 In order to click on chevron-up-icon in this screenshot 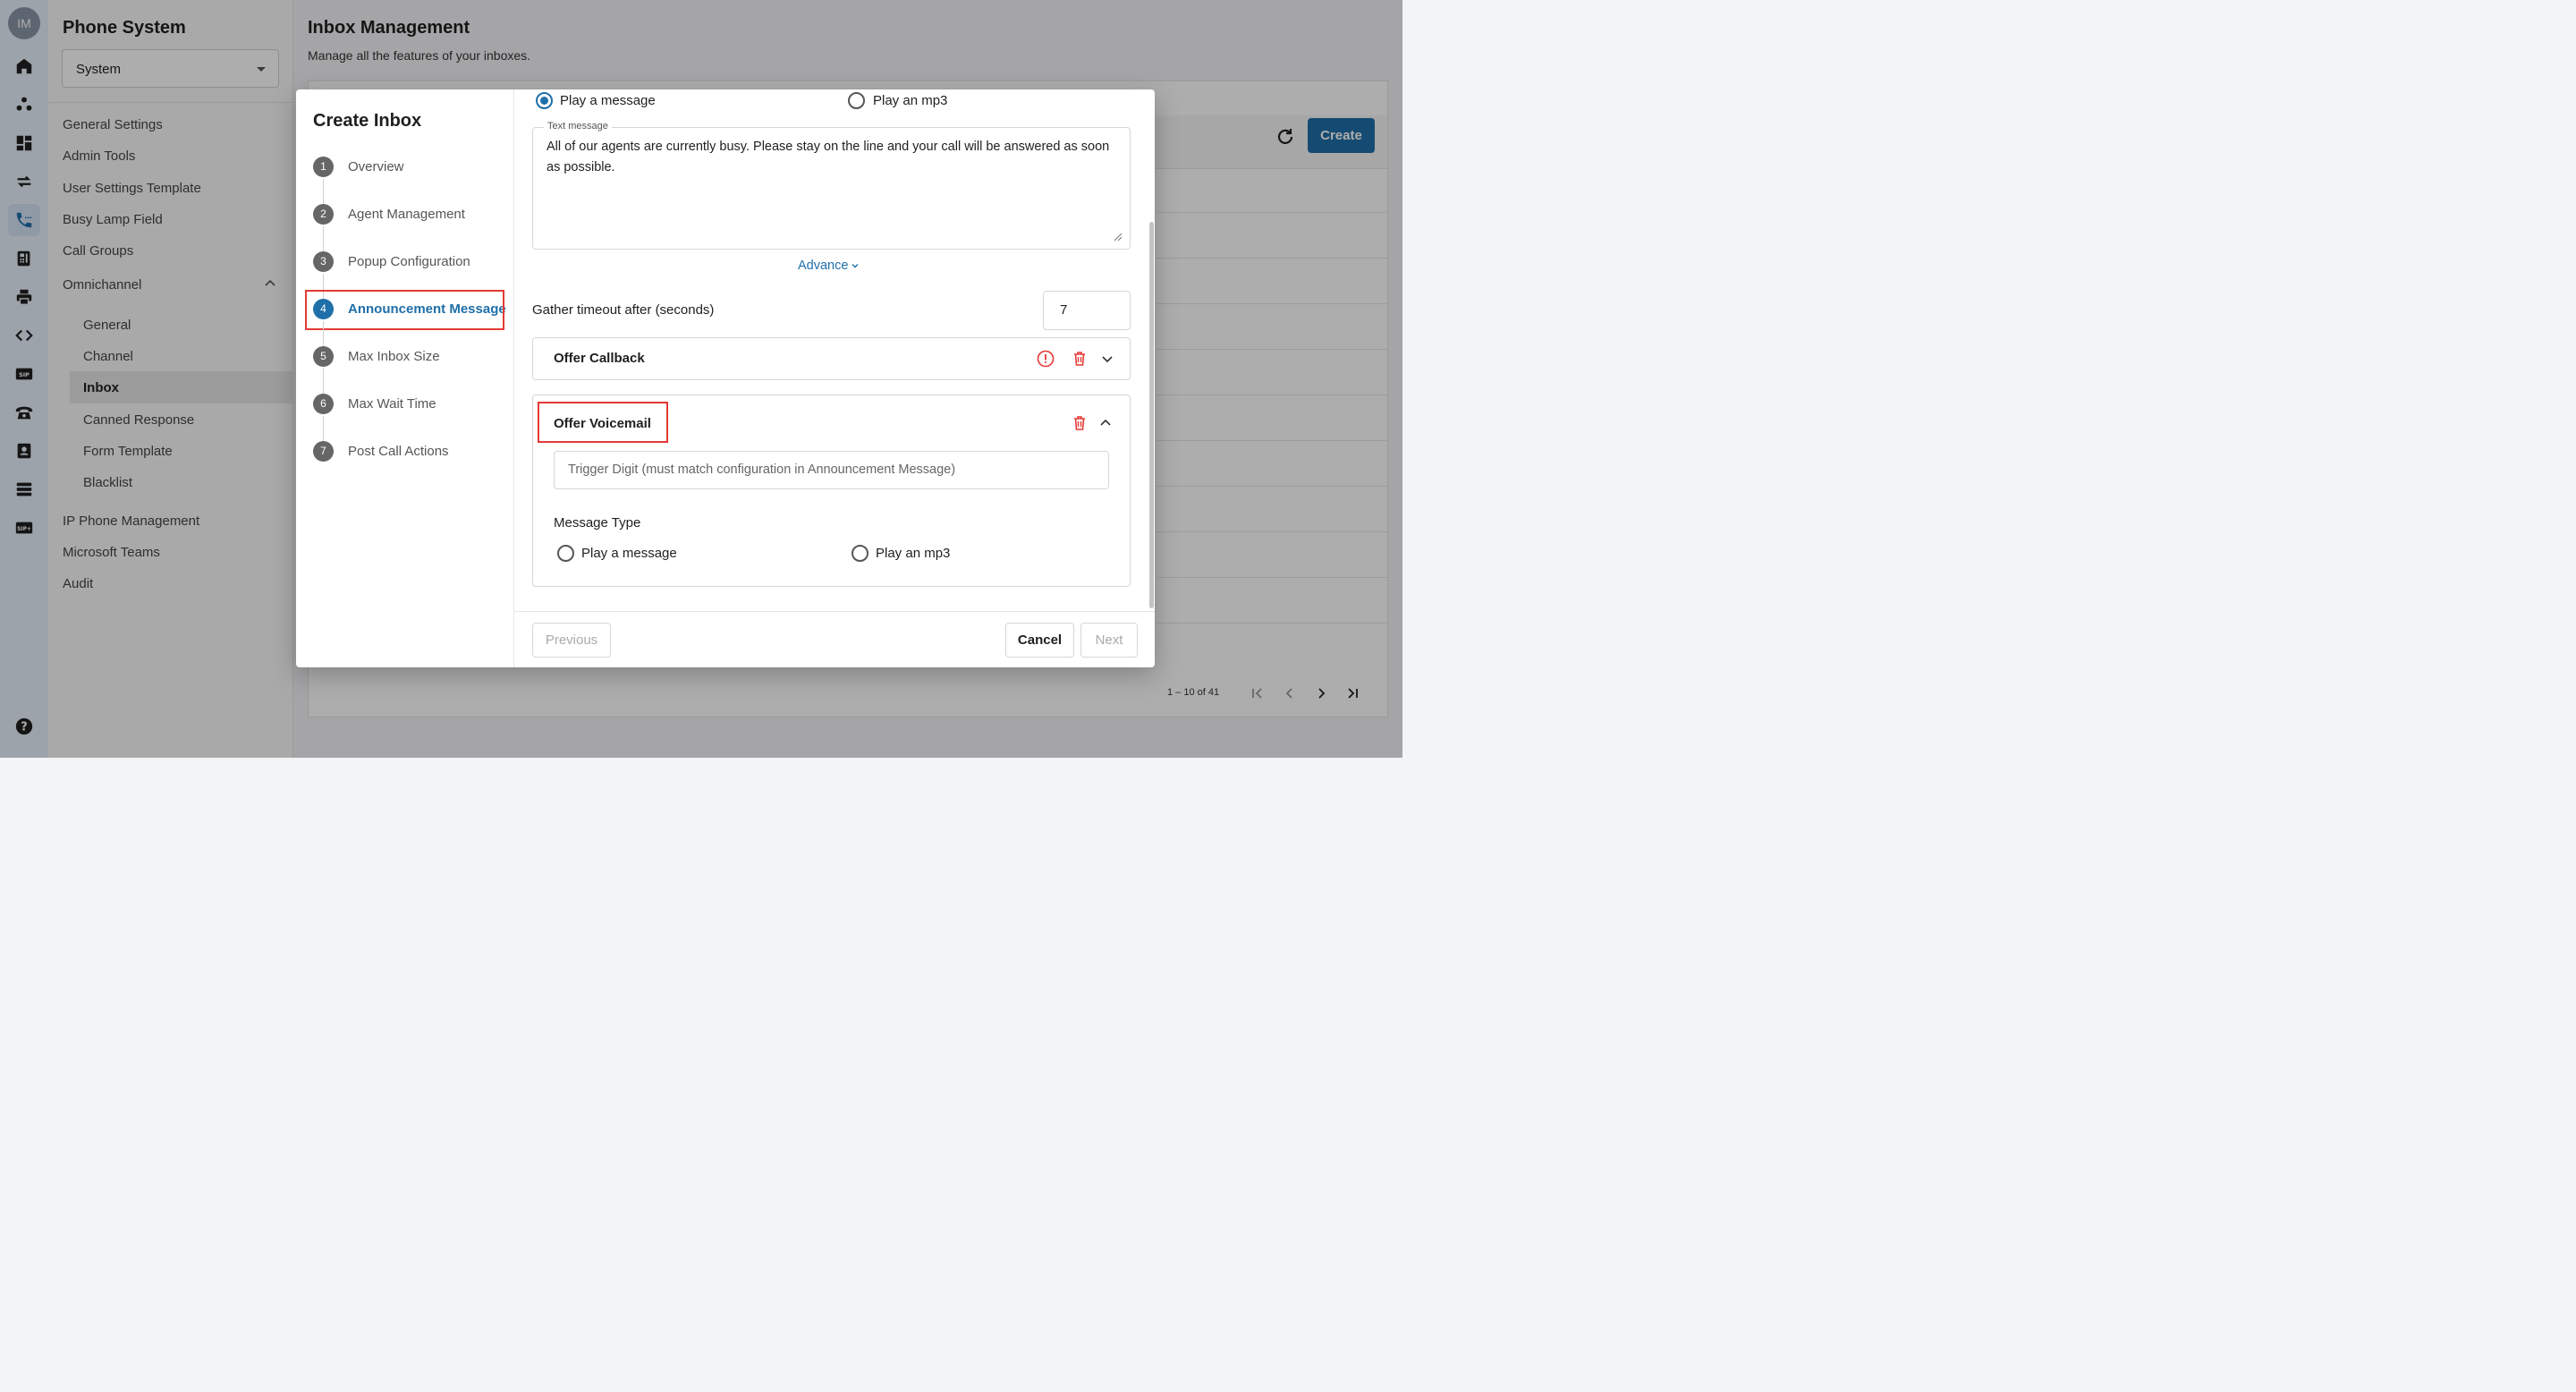, I will do `click(1105, 423)`.